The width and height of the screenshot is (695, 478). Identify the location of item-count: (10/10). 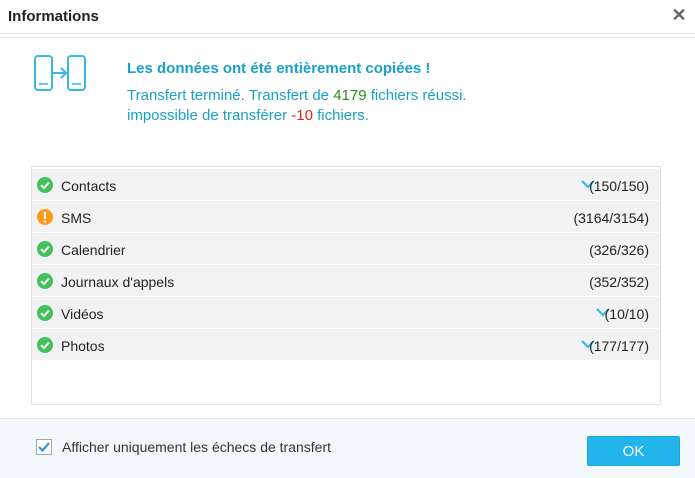
(626, 314).